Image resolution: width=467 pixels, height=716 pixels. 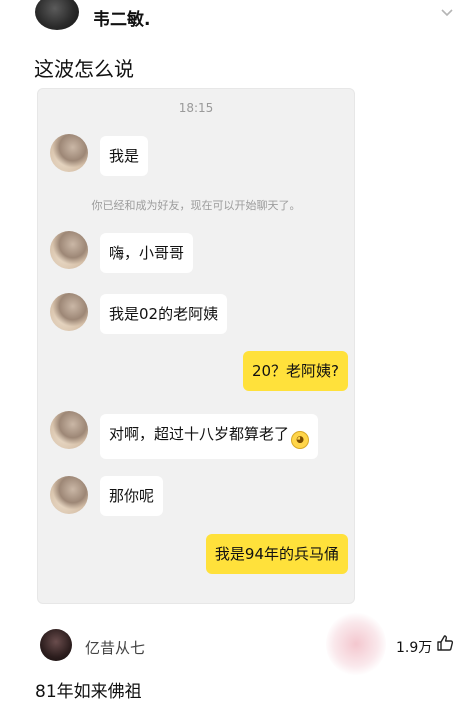 What do you see at coordinates (88, 692) in the screenshot?
I see `comment-text: 81年如来佛祖` at bounding box center [88, 692].